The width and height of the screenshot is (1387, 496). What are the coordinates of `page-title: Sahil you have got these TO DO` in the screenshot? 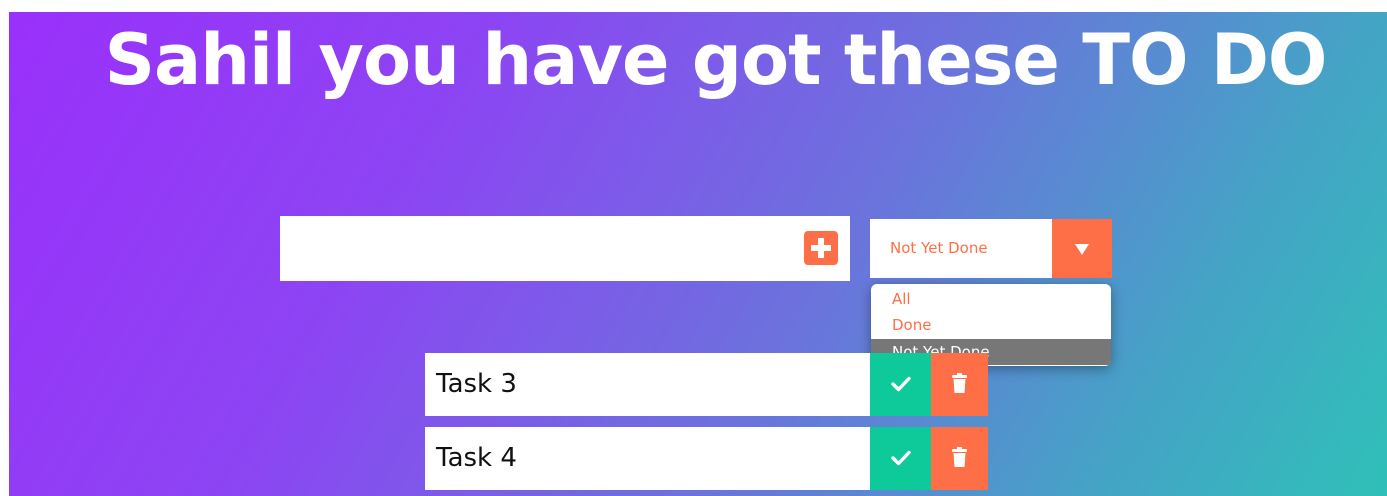 It's located at (716, 60).